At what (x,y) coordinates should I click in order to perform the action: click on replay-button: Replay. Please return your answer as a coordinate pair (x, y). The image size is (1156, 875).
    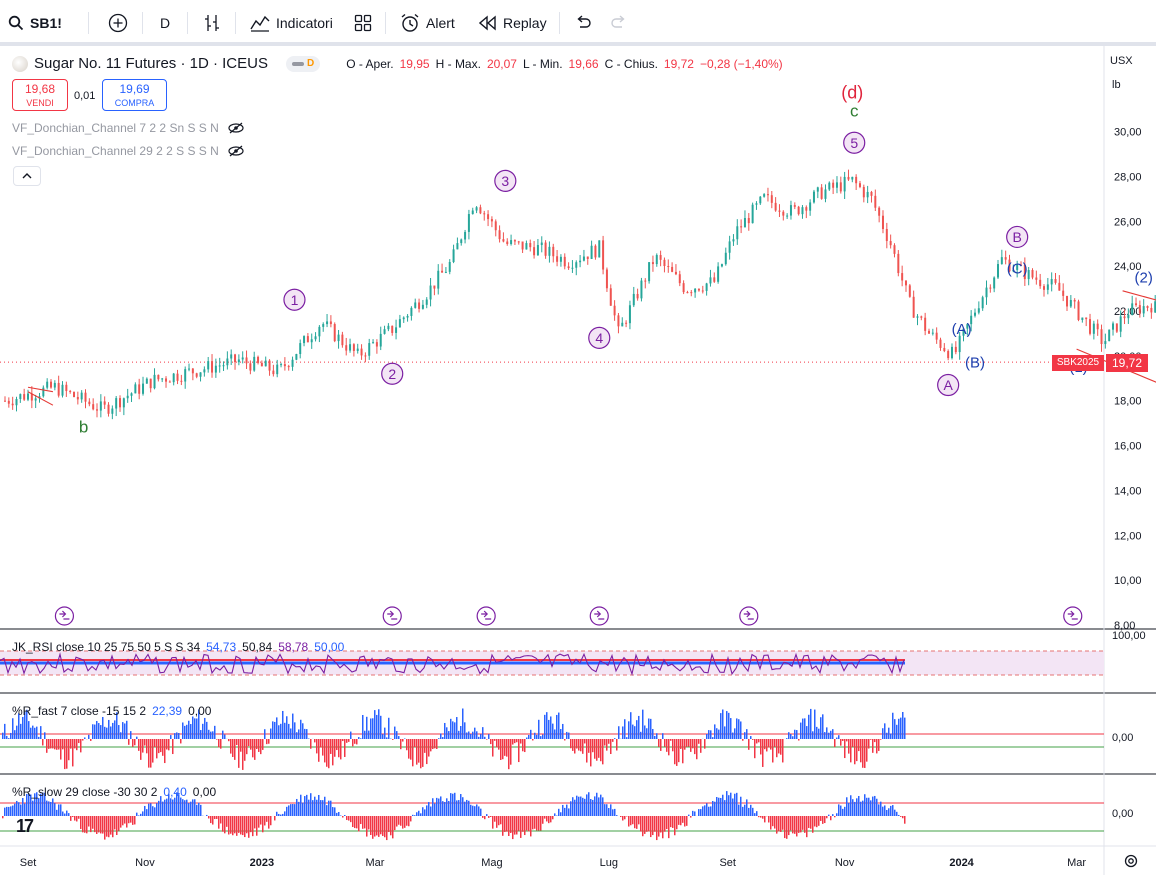
    Looking at the image, I should click on (513, 23).